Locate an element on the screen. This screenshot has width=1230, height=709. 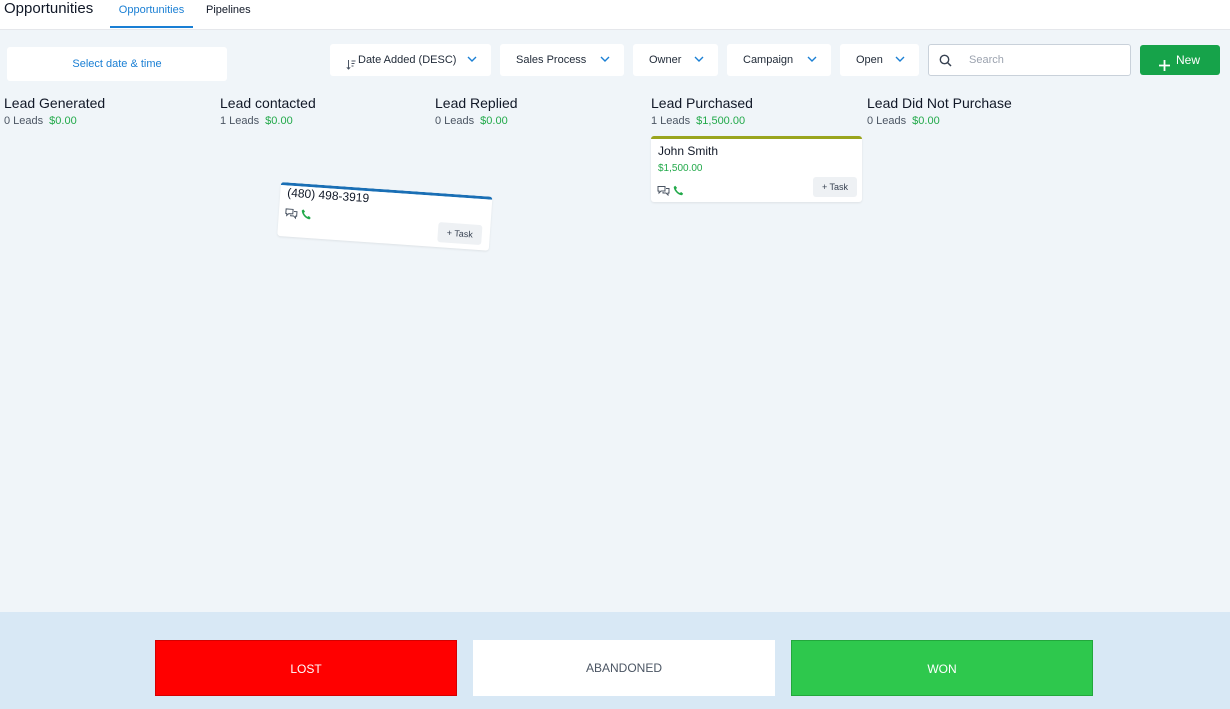
stage-column-lead-purchased: Lead Purchased 1 Leads $1,500.00 is located at coordinates (756, 111).